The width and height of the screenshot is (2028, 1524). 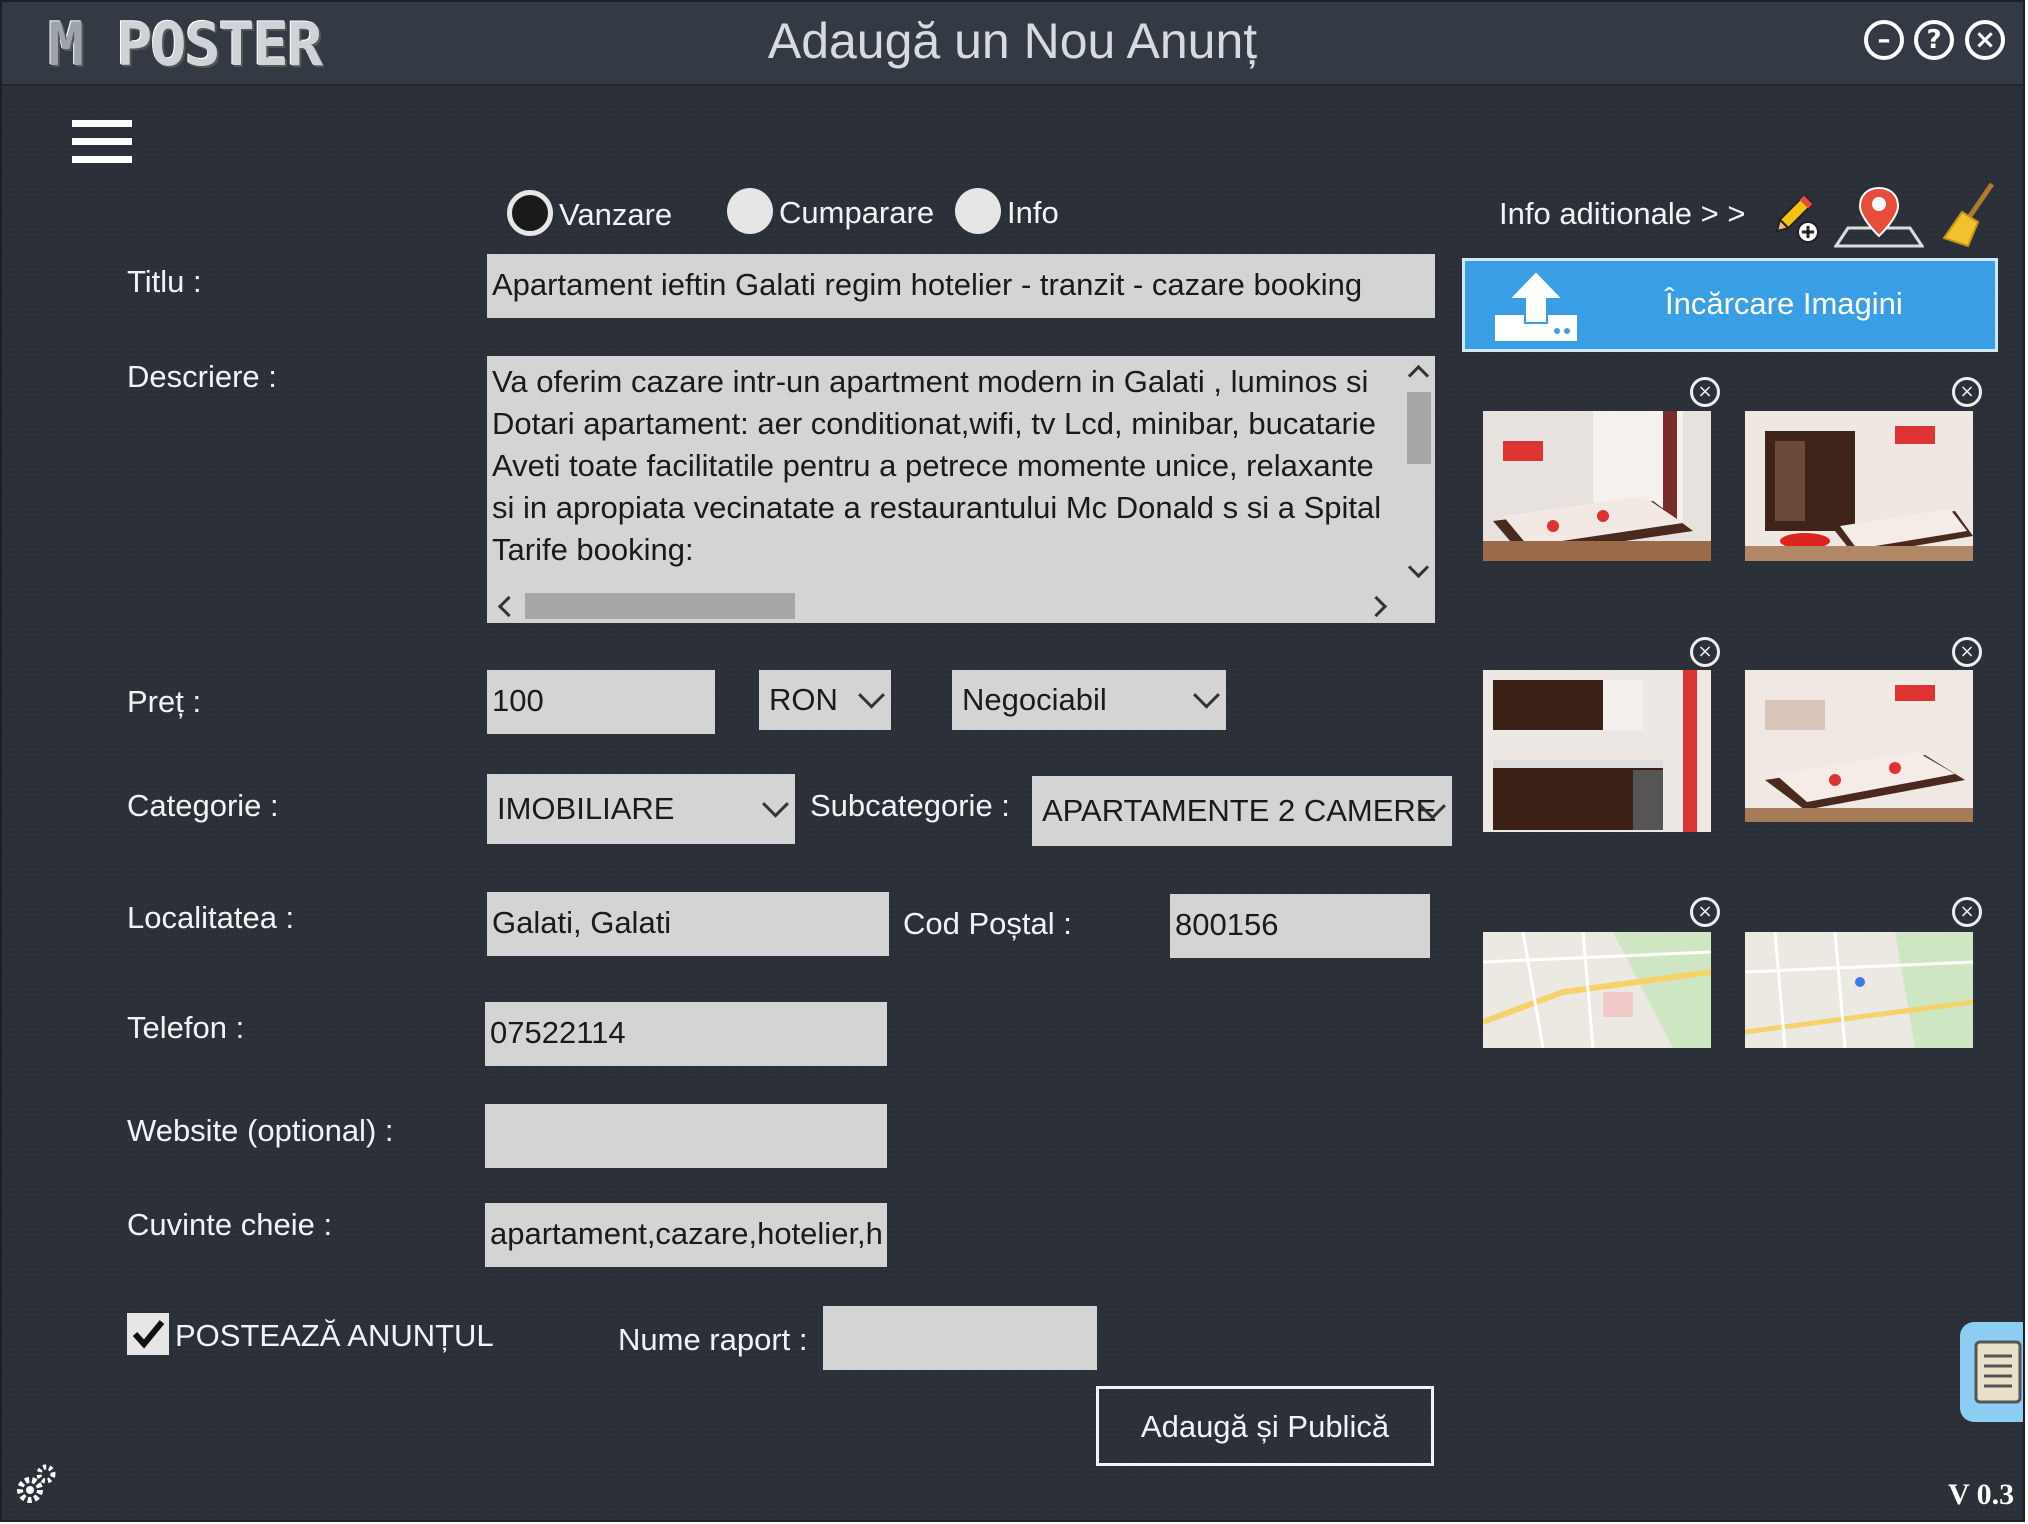 I want to click on remove-image-2-icon: ×, so click(x=1967, y=392).